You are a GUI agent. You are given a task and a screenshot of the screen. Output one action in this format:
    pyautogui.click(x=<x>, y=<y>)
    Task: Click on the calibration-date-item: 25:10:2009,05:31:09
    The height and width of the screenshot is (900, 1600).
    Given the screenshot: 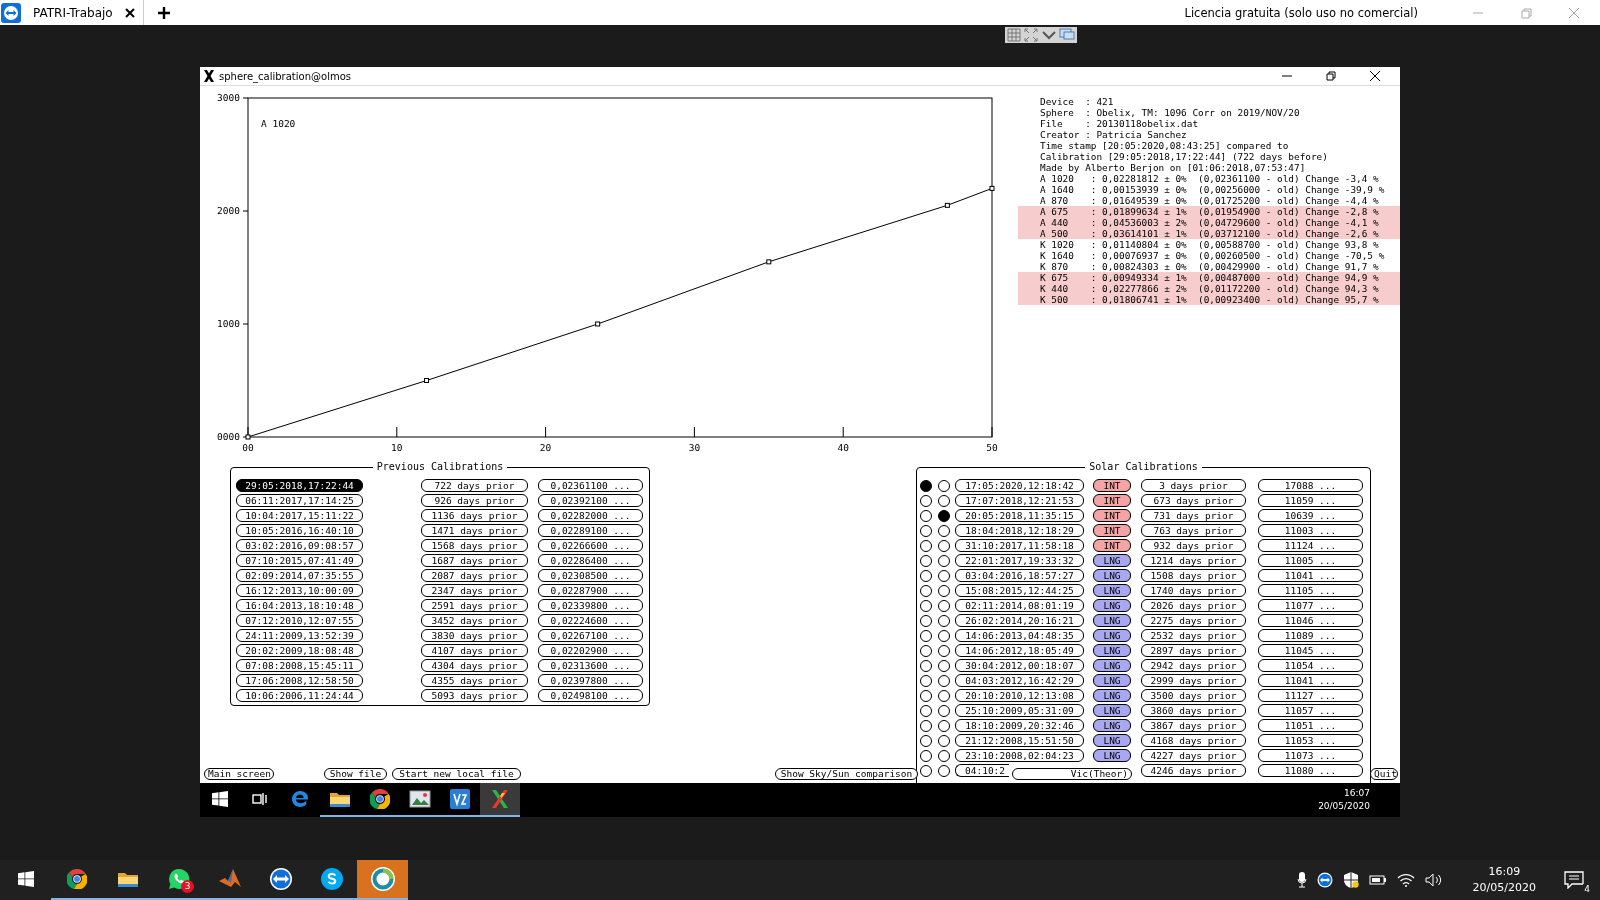 What is the action you would take?
    pyautogui.click(x=1019, y=710)
    